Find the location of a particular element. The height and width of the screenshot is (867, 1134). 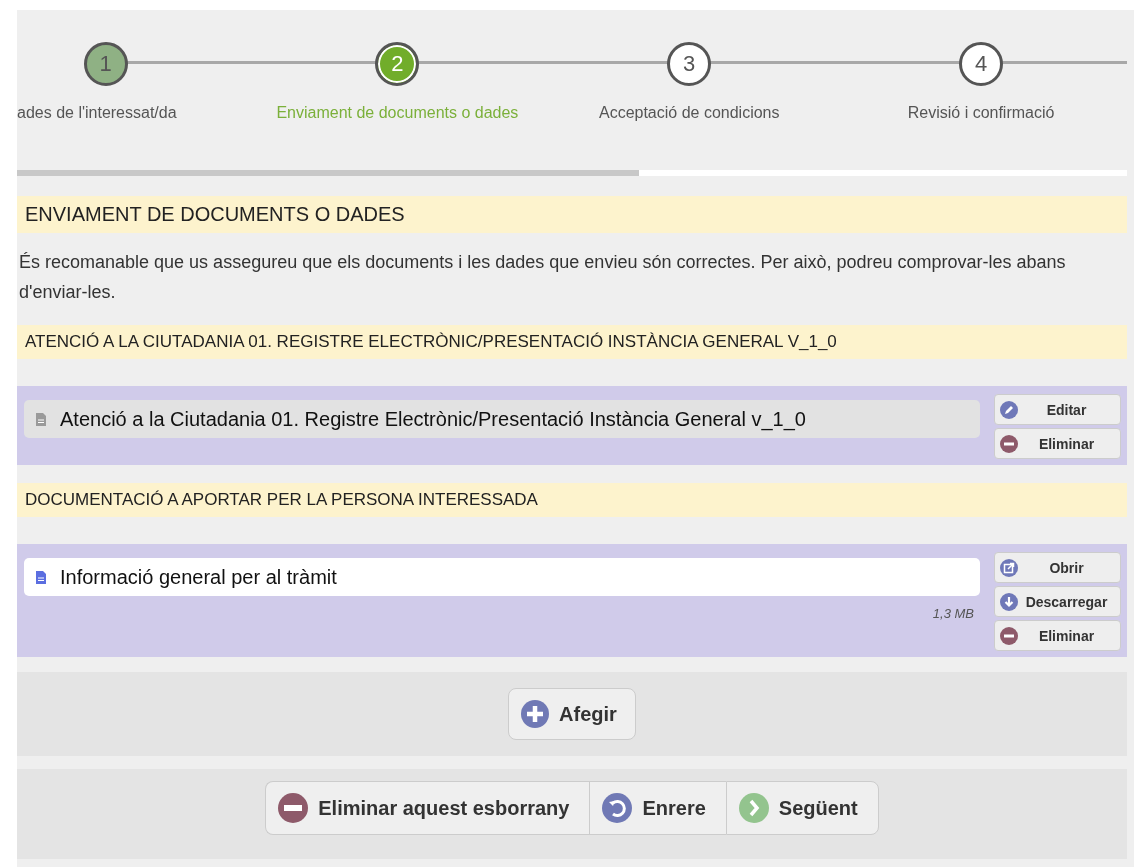

section-heading: ENVIAMENT DE DOCUMENTS O DADES is located at coordinates (572, 214).